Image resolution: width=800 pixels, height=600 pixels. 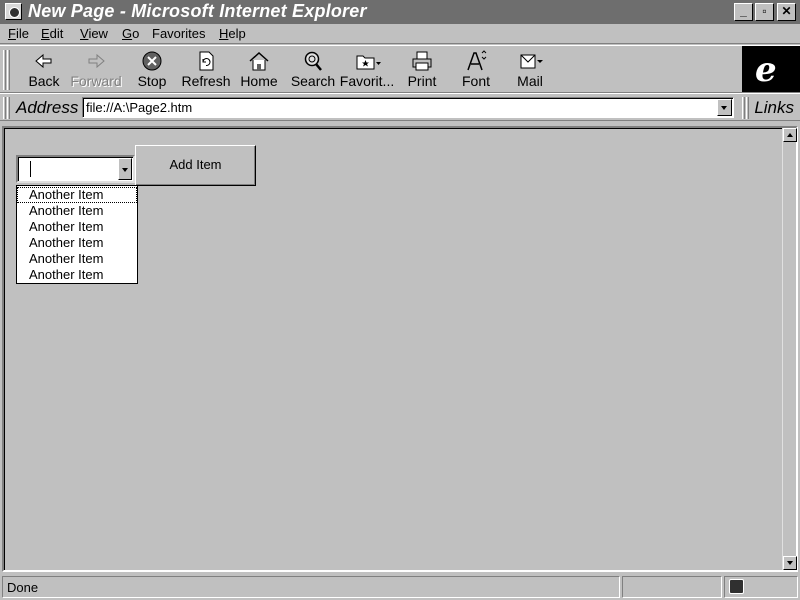 I want to click on scroll-down-button, so click(x=790, y=563).